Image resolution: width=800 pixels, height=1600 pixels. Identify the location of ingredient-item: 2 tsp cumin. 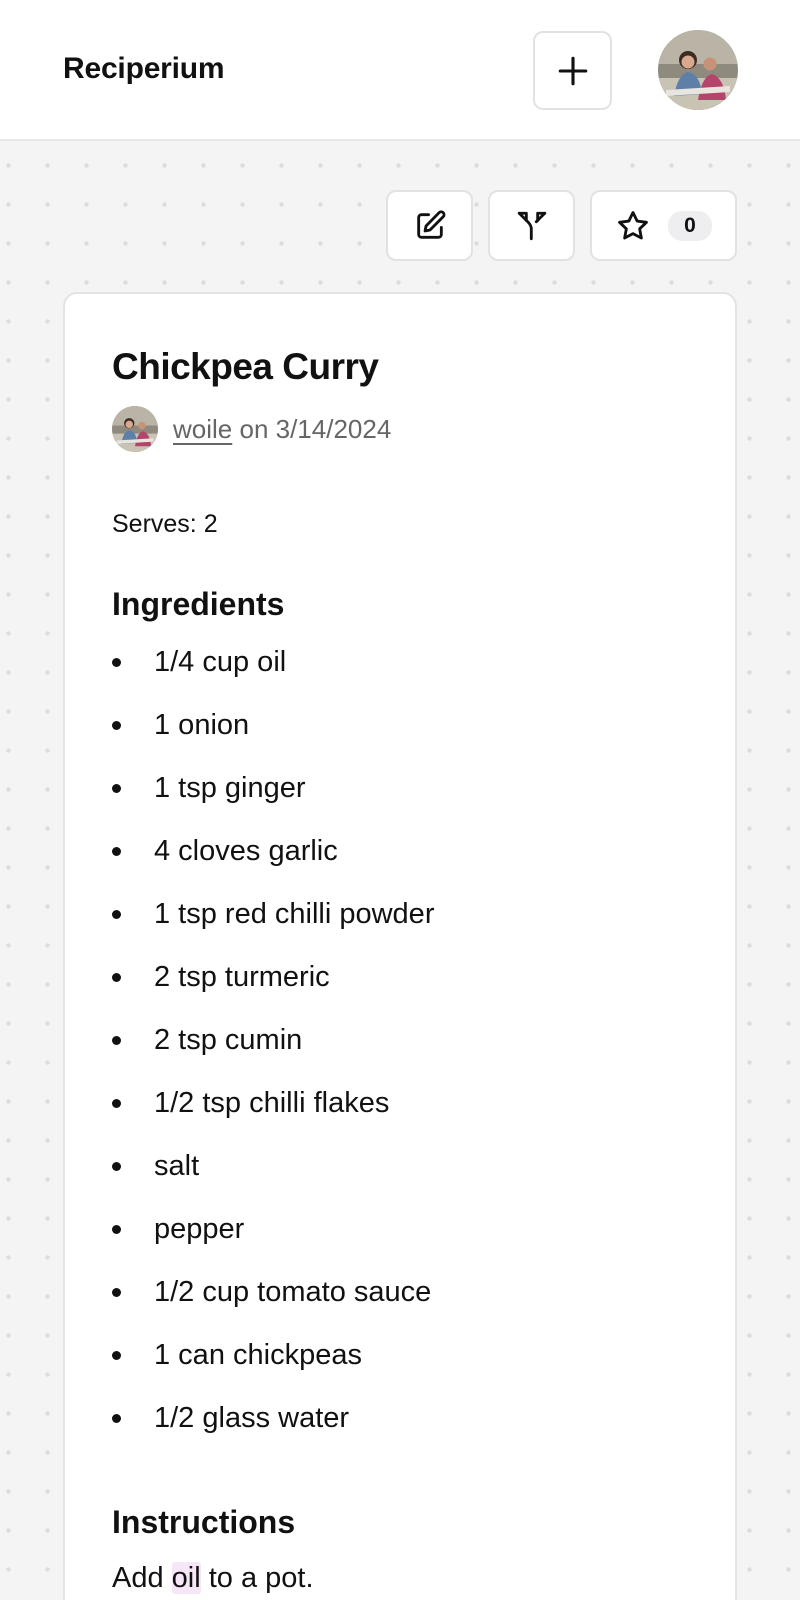
(273, 1040).